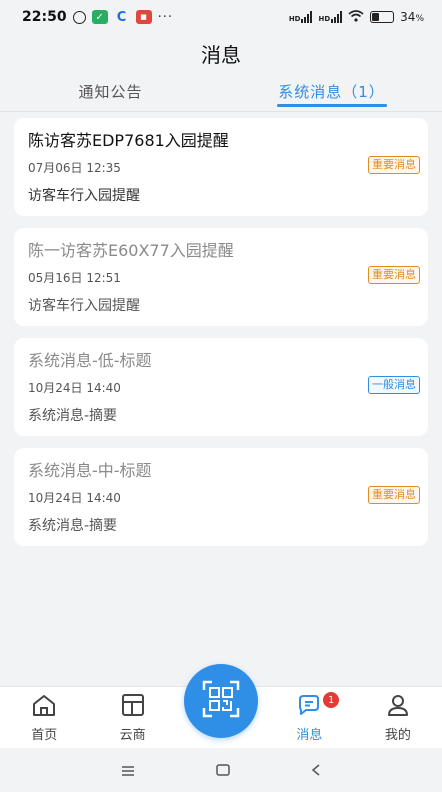 This screenshot has width=442, height=792. Describe the element at coordinates (316, 770) in the screenshot. I see `back-nav-button` at that location.